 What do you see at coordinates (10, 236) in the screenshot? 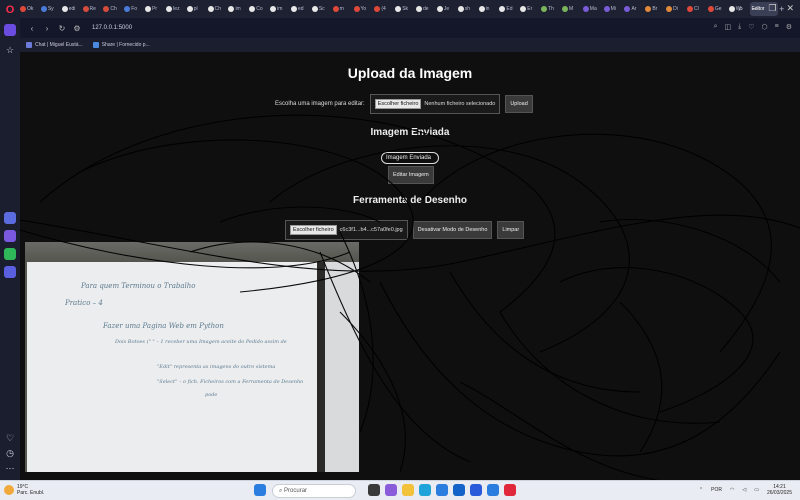
I see `messenger-icon` at bounding box center [10, 236].